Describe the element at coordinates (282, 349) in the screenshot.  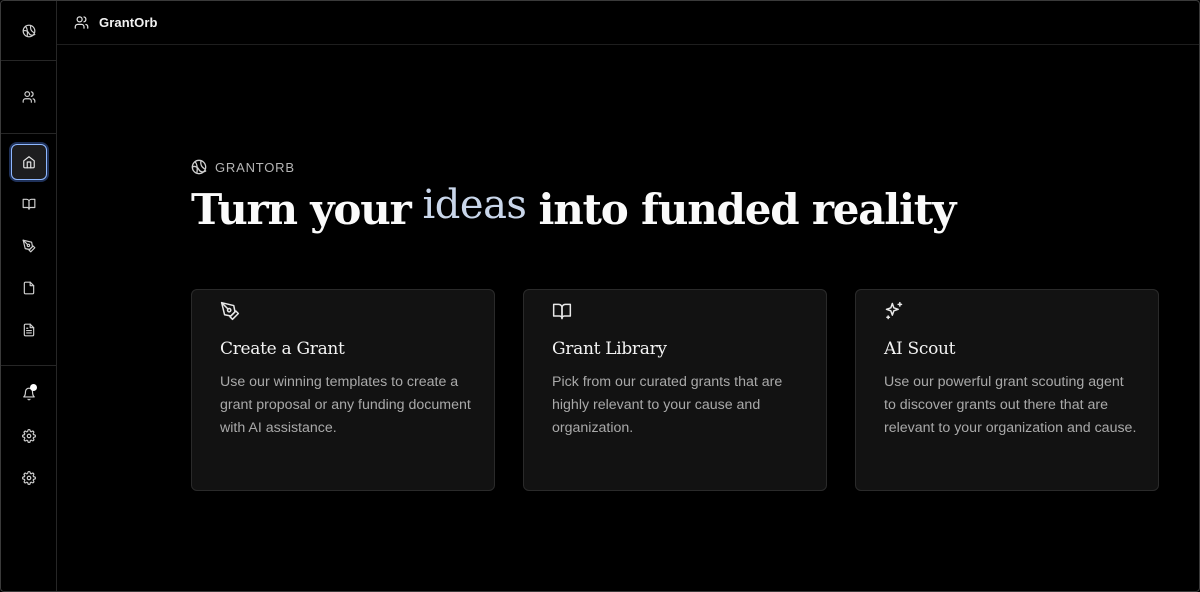
I see `card-title: Create a Grant` at that location.